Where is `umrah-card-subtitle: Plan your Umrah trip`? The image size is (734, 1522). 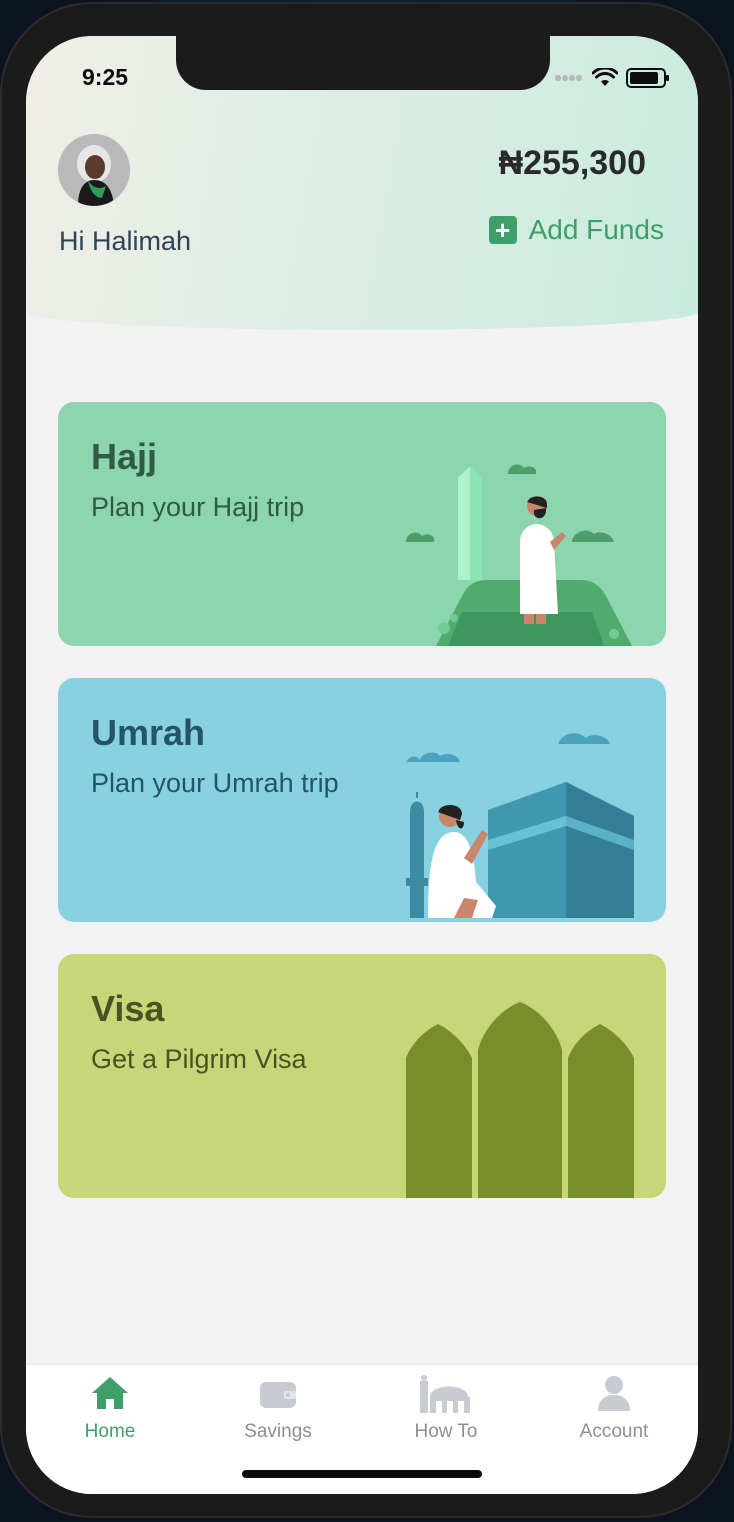 umrah-card-subtitle: Plan your Umrah trip is located at coordinates (215, 783).